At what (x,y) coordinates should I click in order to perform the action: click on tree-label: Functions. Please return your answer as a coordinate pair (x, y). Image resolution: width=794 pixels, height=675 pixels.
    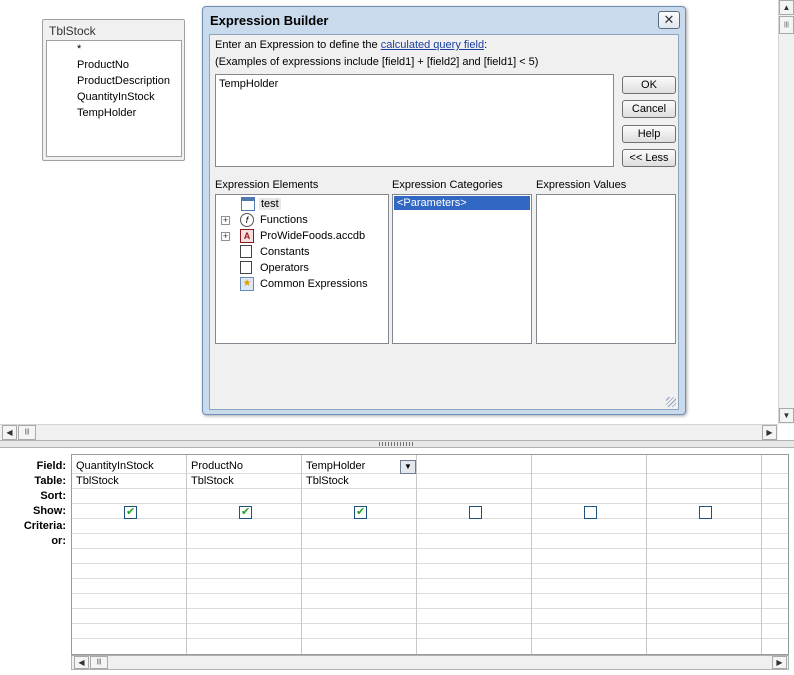
    Looking at the image, I should click on (284, 220).